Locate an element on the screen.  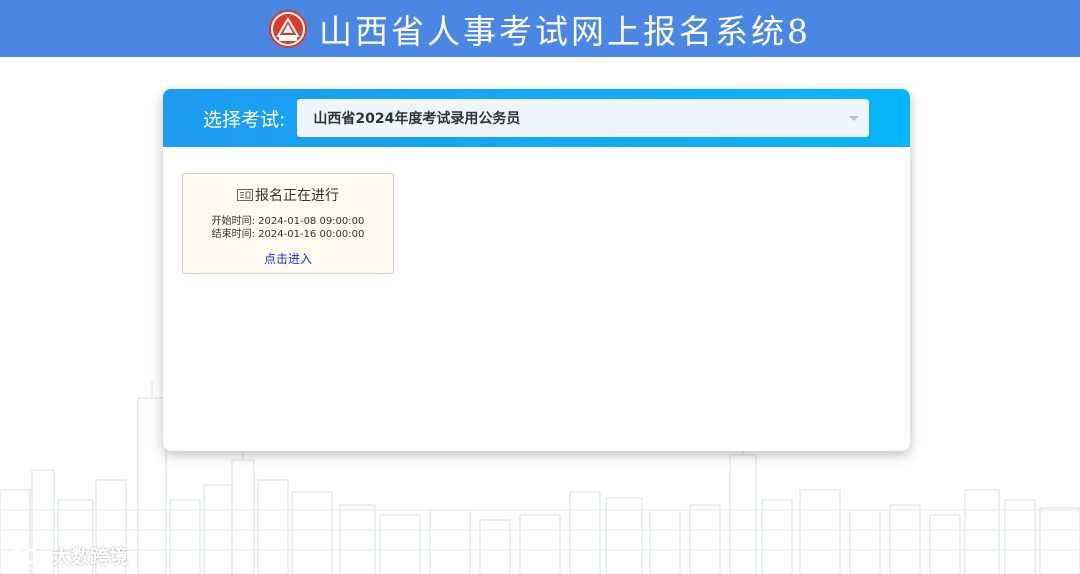
exam-card-title: 报名正在进行 is located at coordinates (288, 195).